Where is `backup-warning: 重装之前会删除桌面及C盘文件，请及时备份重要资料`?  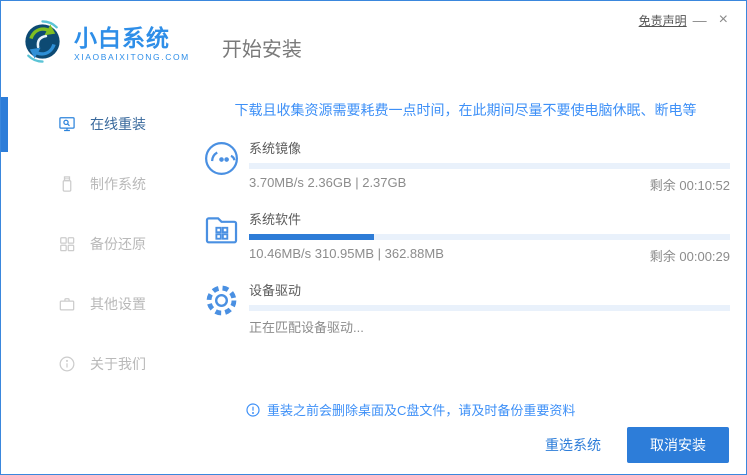 backup-warning: 重装之前会删除桌面及C盘文件，请及时备份重要资料 is located at coordinates (487, 409).